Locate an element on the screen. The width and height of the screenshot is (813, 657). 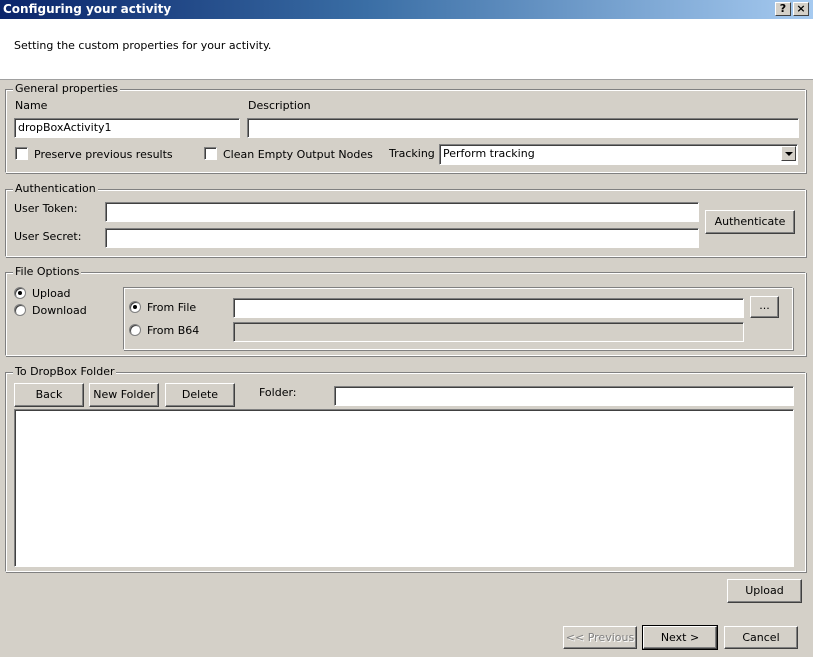
from-b64-radio is located at coordinates (135, 330).